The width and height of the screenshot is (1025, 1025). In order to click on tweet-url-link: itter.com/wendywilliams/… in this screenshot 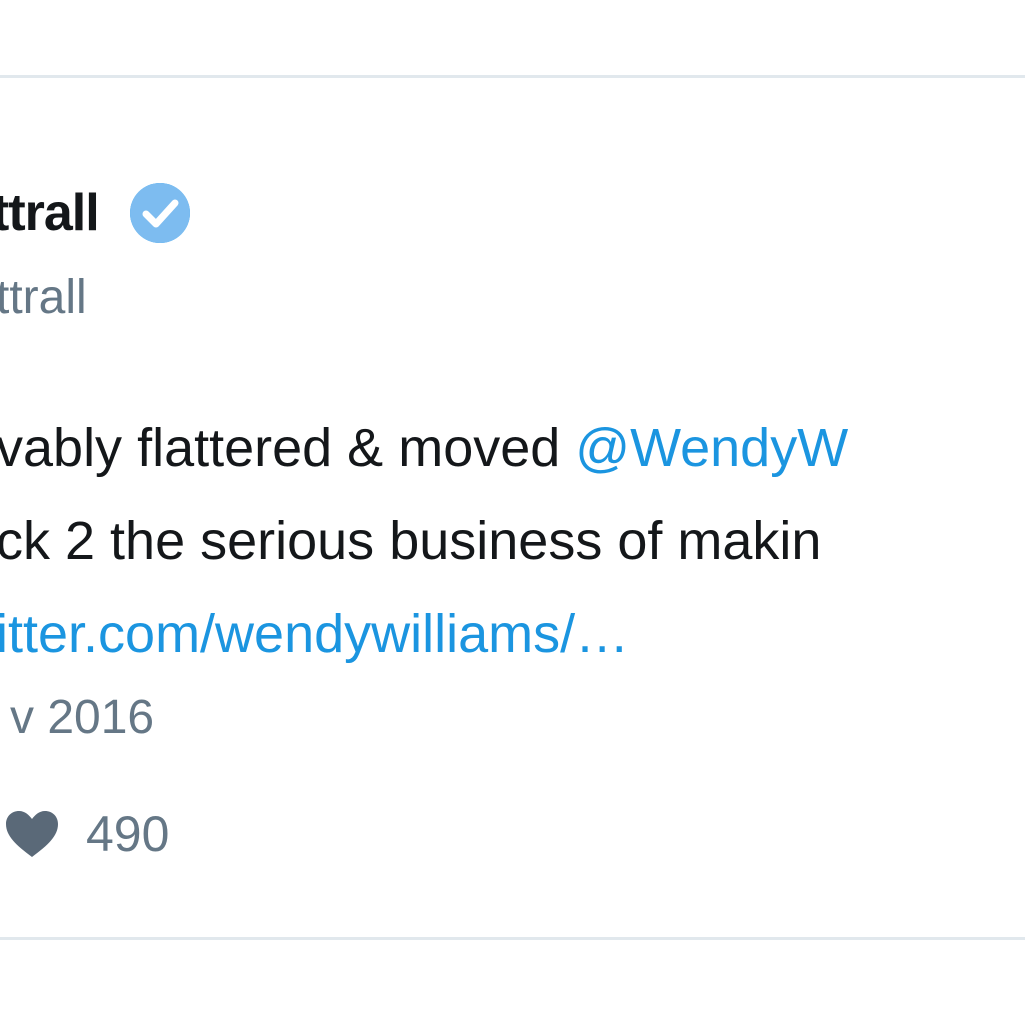, I will do `click(424, 634)`.